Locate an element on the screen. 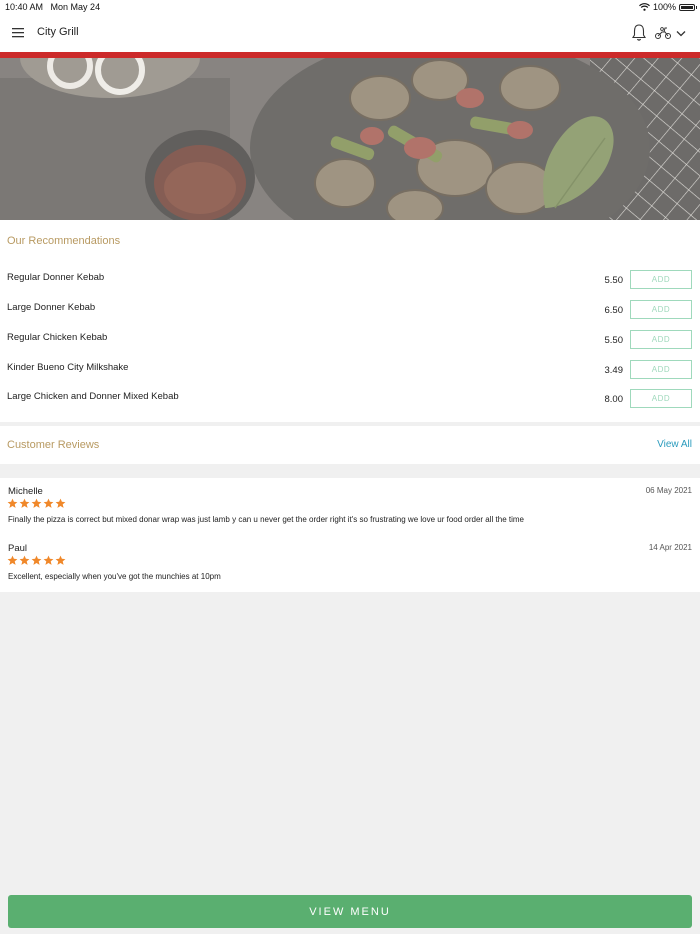 This screenshot has width=700, height=934. item-price: 8.00 is located at coordinates (614, 399).